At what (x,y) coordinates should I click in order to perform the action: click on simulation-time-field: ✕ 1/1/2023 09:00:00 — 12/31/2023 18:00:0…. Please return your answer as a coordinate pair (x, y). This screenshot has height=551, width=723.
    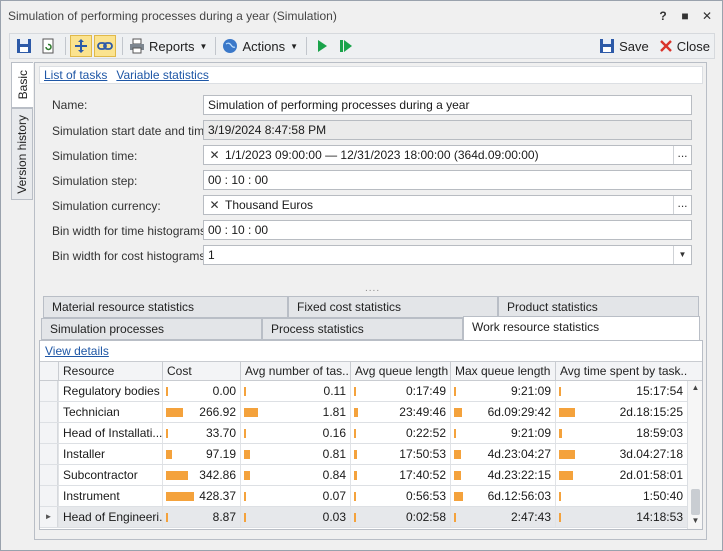
    Looking at the image, I should click on (447, 155).